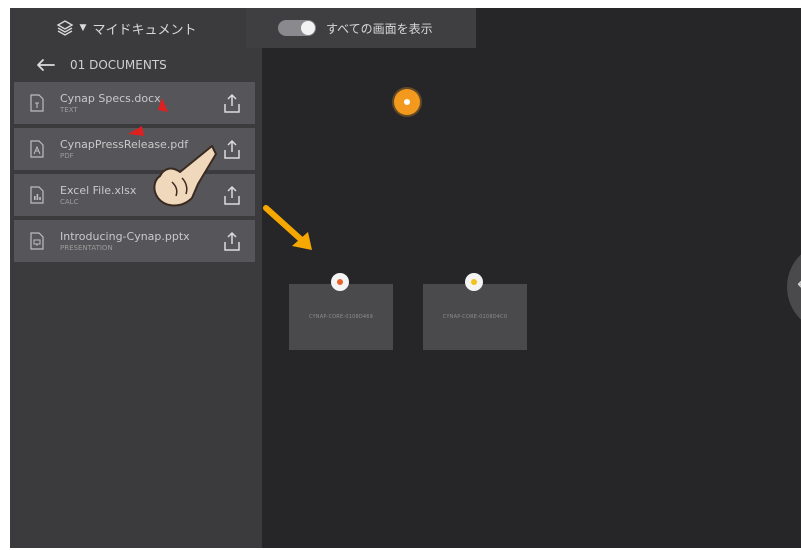 Image resolution: width=801 pixels, height=550 pixels. I want to click on yellow-arrow-icon, so click(287, 227).